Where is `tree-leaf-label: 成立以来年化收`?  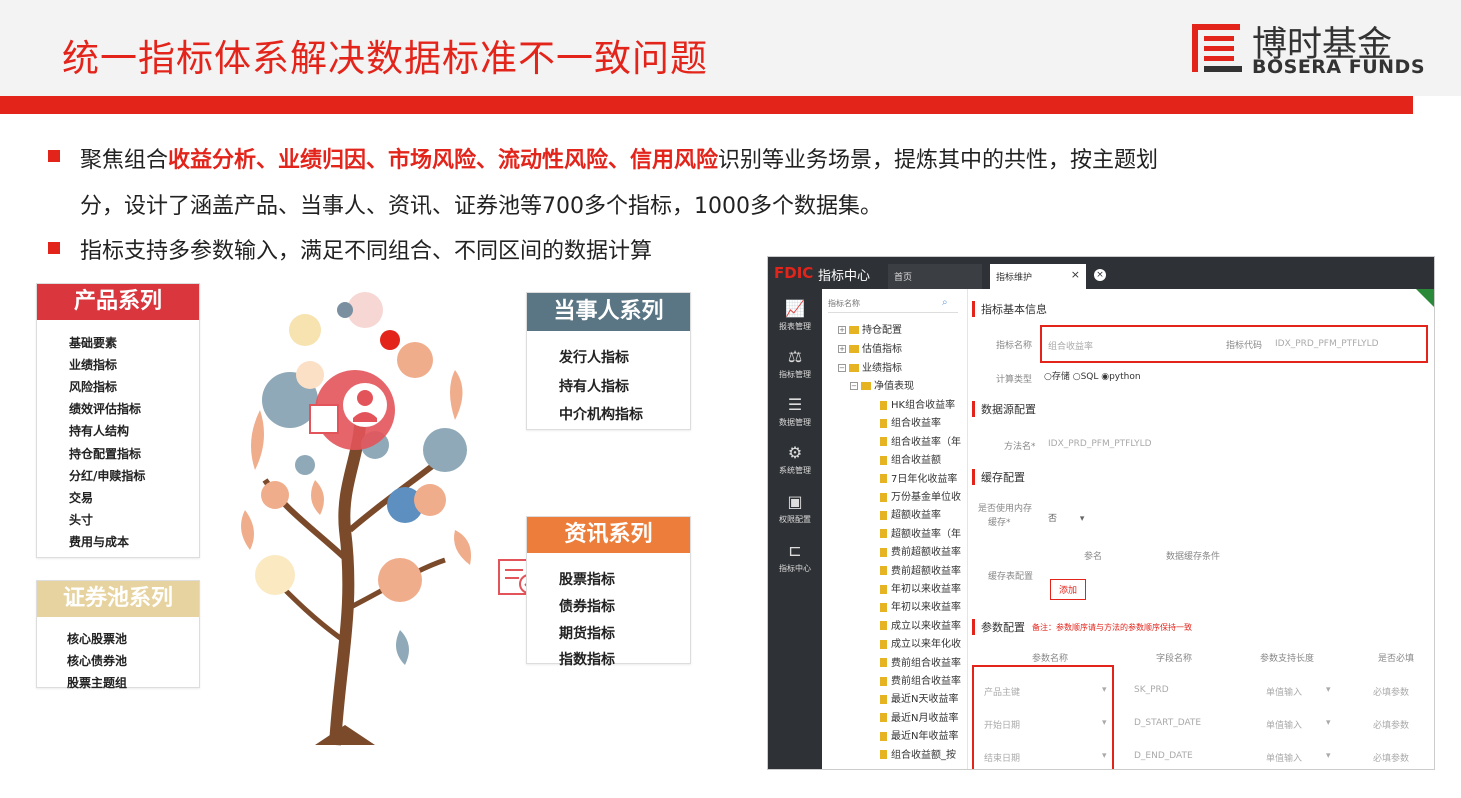
tree-leaf-label: 成立以来年化收 is located at coordinates (926, 645).